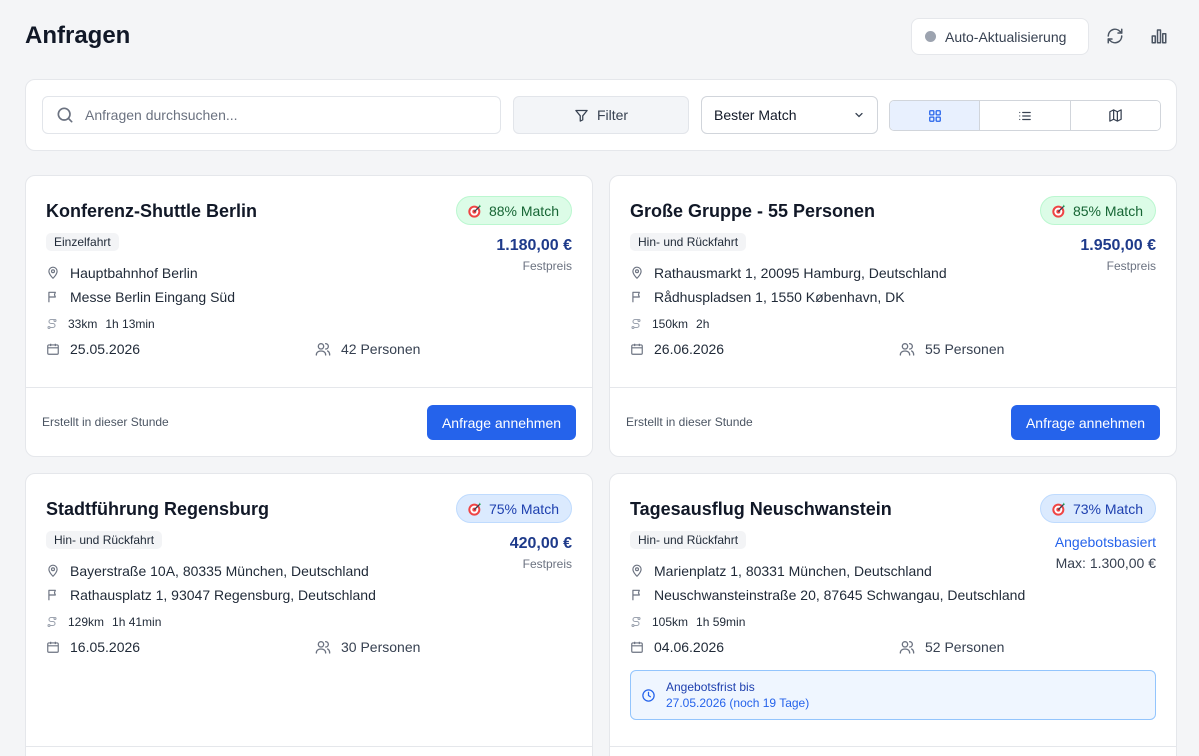  What do you see at coordinates (523, 508) in the screenshot?
I see `match-label: 75% Match` at bounding box center [523, 508].